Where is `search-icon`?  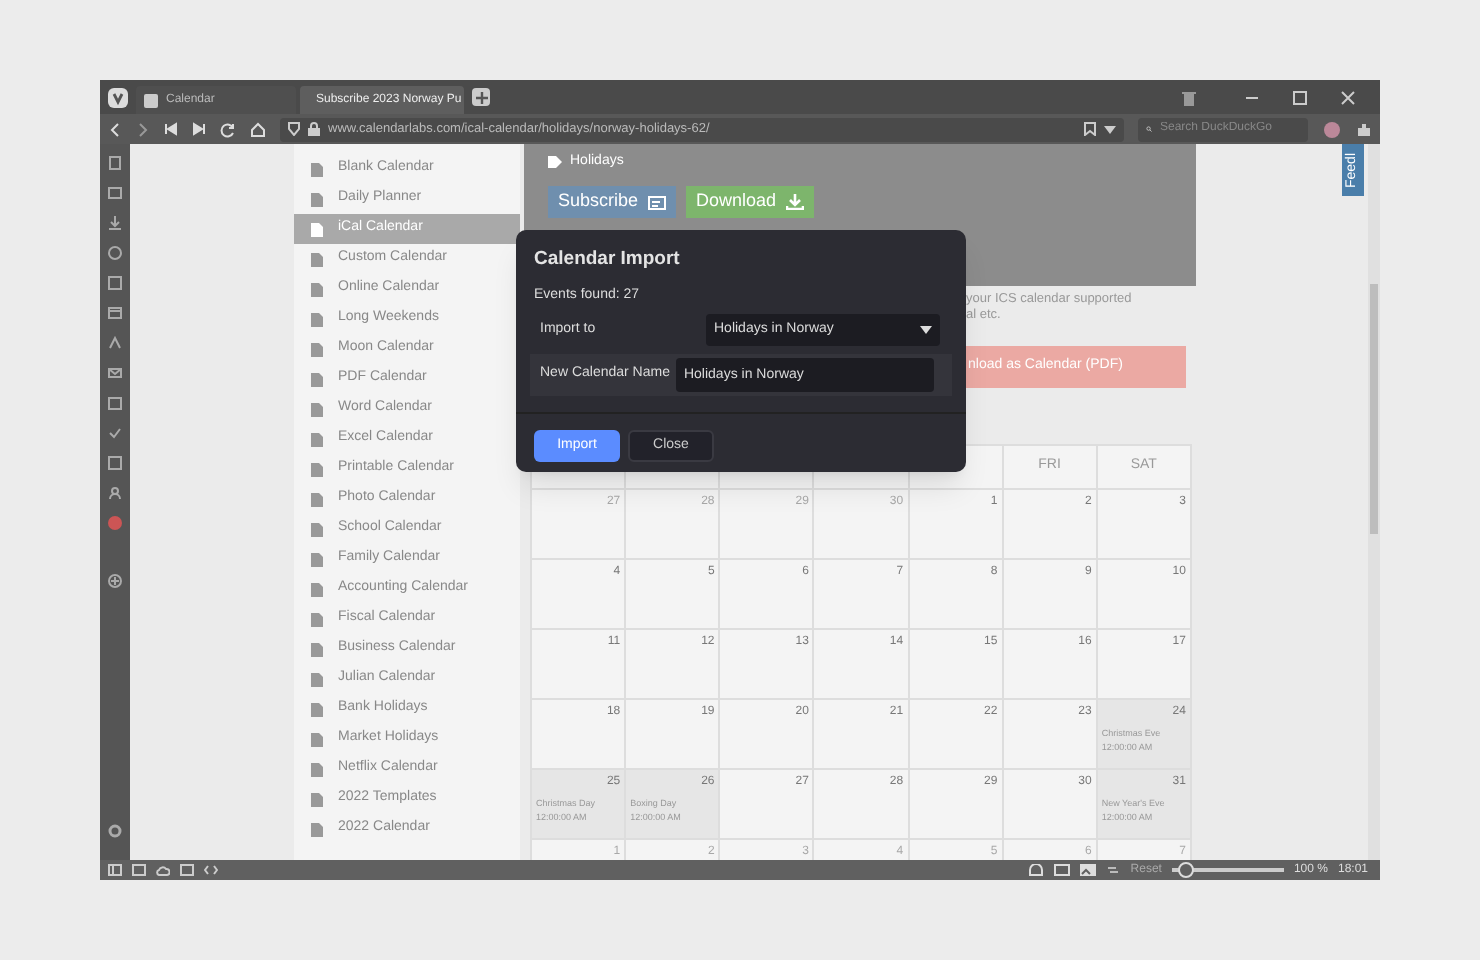 search-icon is located at coordinates (1149, 129).